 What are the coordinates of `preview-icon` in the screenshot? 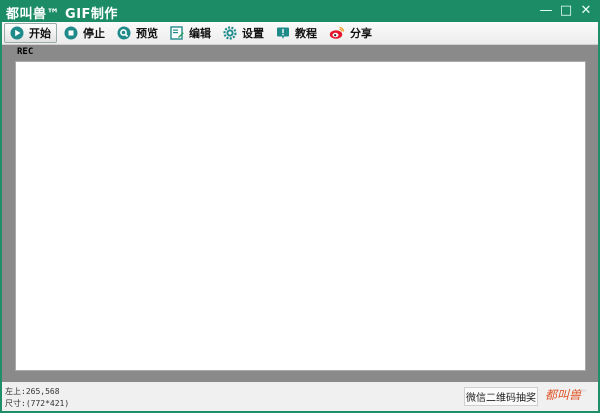 It's located at (124, 33).